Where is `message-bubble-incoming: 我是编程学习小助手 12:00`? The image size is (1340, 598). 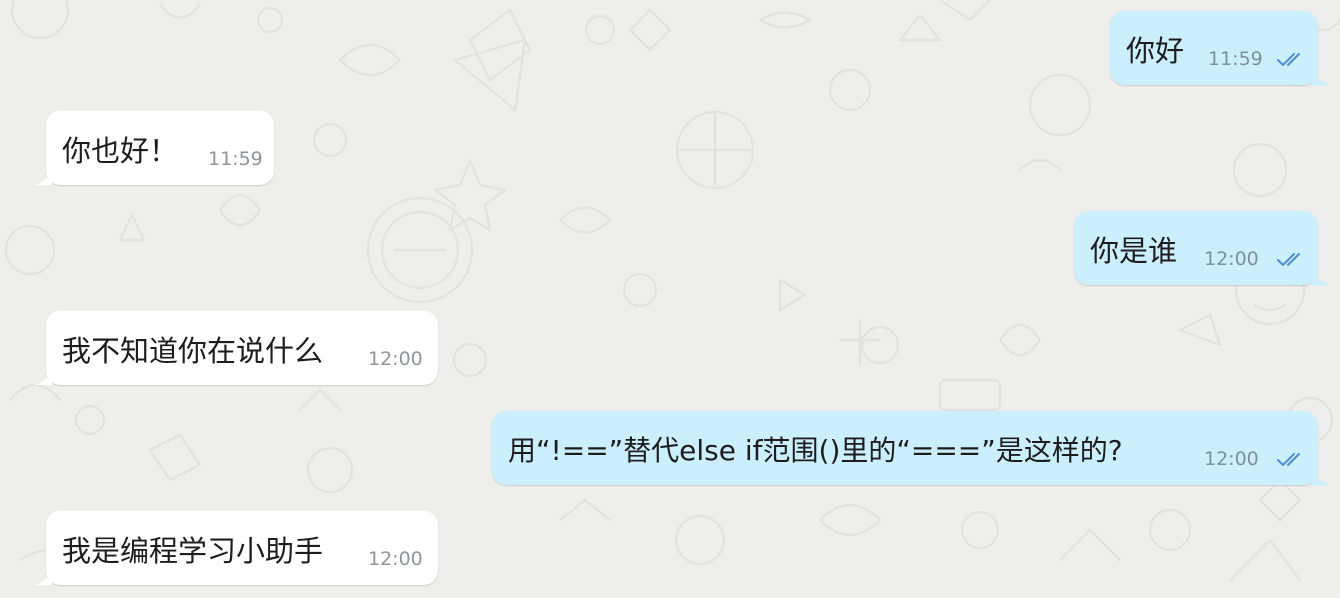 message-bubble-incoming: 我是编程学习小助手 12:00 is located at coordinates (236, 548).